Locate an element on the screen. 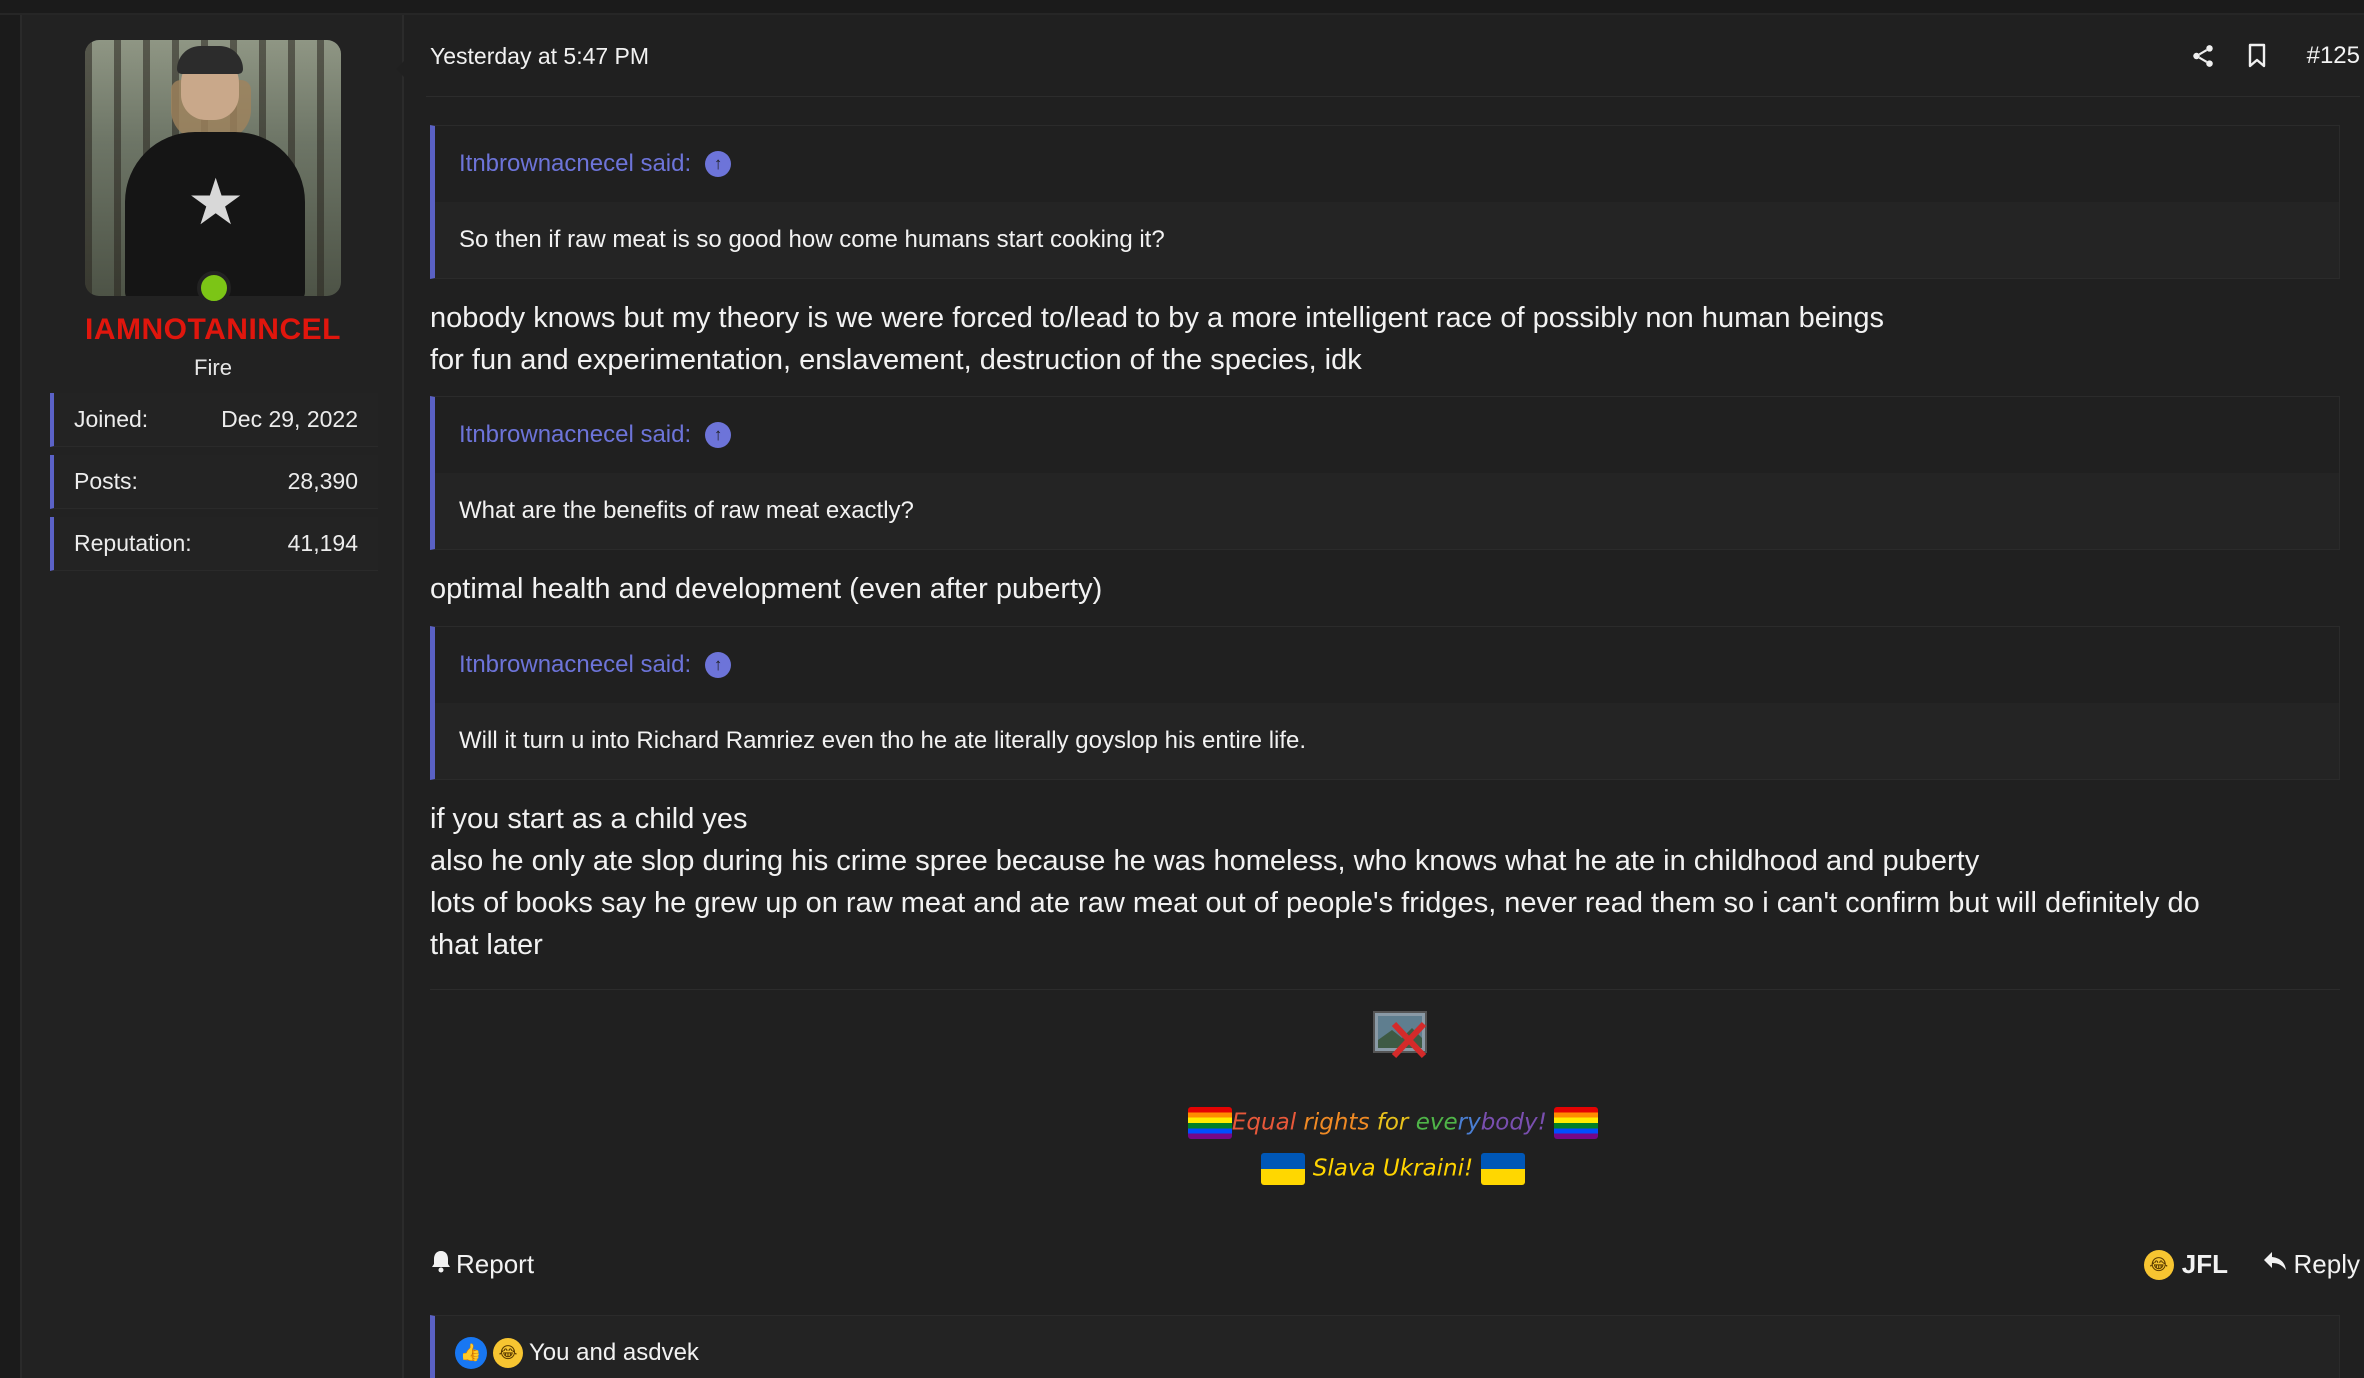  top-divider is located at coordinates (1182, 7).